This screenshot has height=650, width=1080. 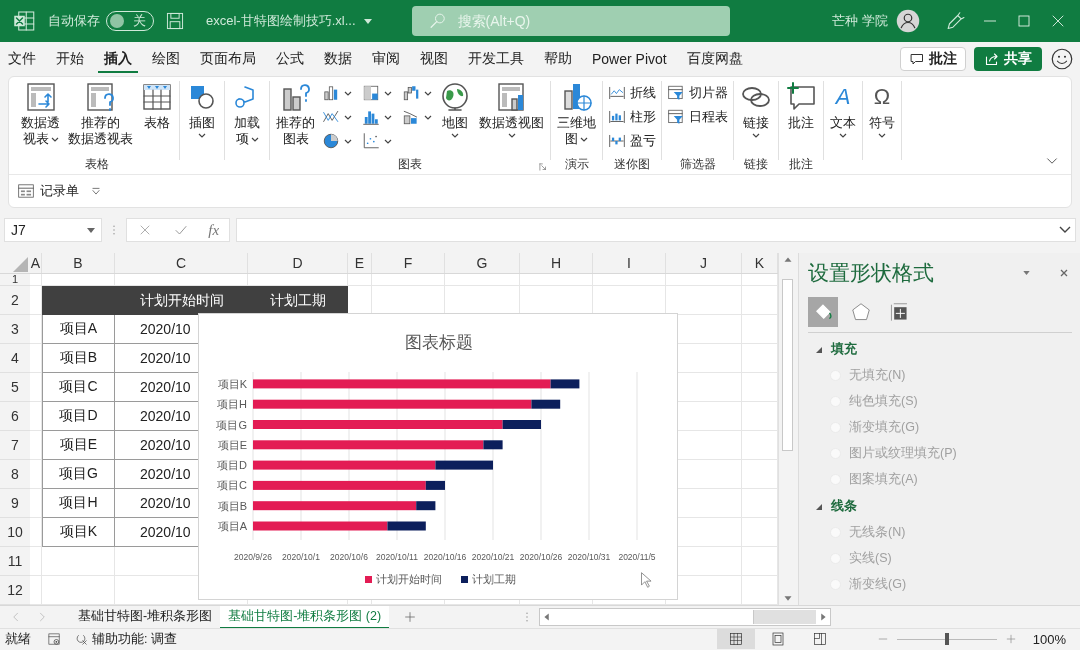 What do you see at coordinates (955, 21) in the screenshot?
I see `pen-icon` at bounding box center [955, 21].